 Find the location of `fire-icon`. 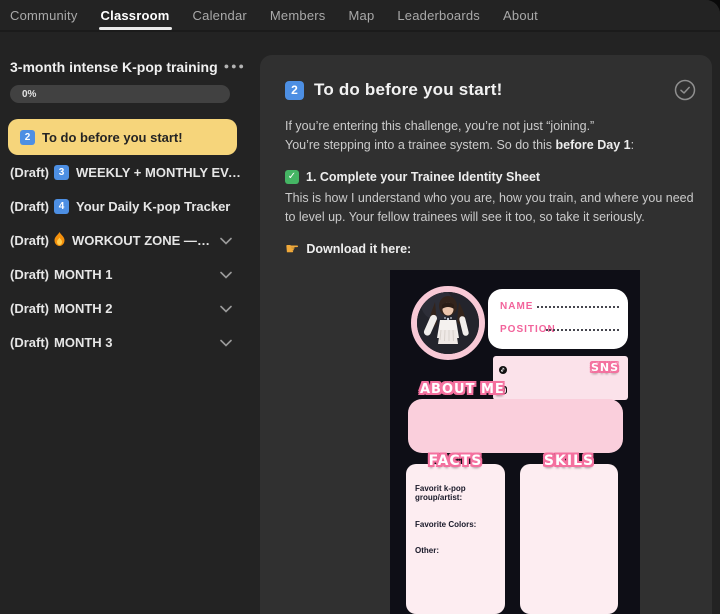

fire-icon is located at coordinates (59, 240).